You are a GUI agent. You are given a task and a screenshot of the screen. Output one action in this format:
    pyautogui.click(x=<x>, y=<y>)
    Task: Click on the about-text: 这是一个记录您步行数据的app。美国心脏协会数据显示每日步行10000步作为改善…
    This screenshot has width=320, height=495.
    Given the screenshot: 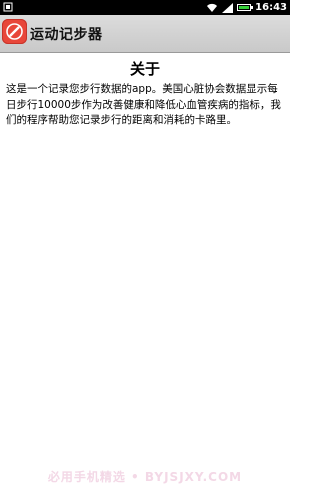 What is the action you would take?
    pyautogui.click(x=143, y=104)
    